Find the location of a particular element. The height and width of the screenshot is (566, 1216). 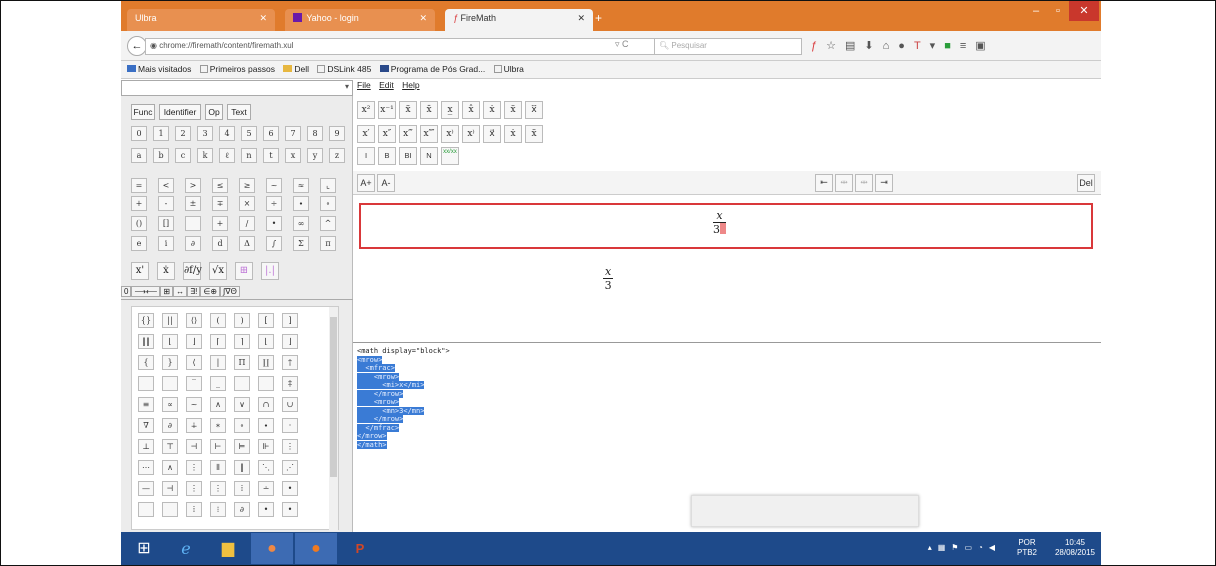

symbol-cell: ⁝ is located at coordinates (218, 509).